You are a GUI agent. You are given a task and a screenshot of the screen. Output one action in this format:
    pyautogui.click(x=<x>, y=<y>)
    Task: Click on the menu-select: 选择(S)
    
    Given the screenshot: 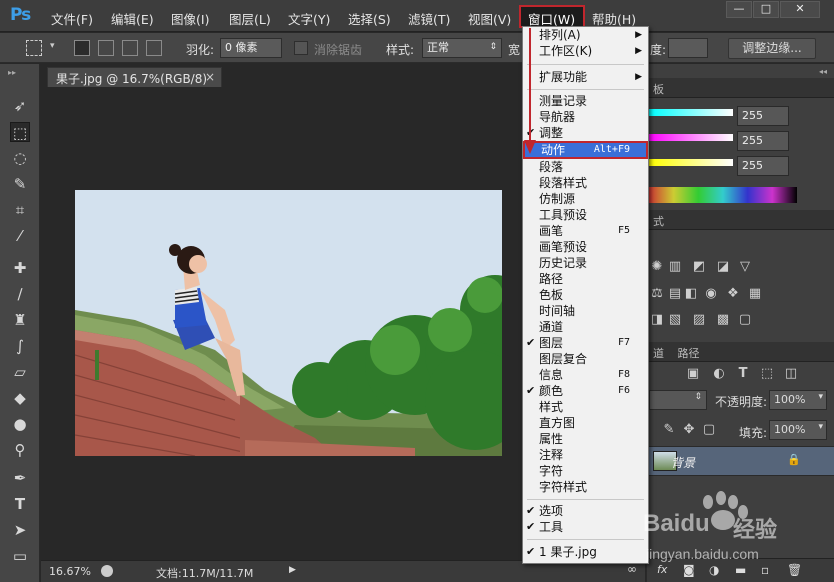 What is the action you would take?
    pyautogui.click(x=369, y=18)
    